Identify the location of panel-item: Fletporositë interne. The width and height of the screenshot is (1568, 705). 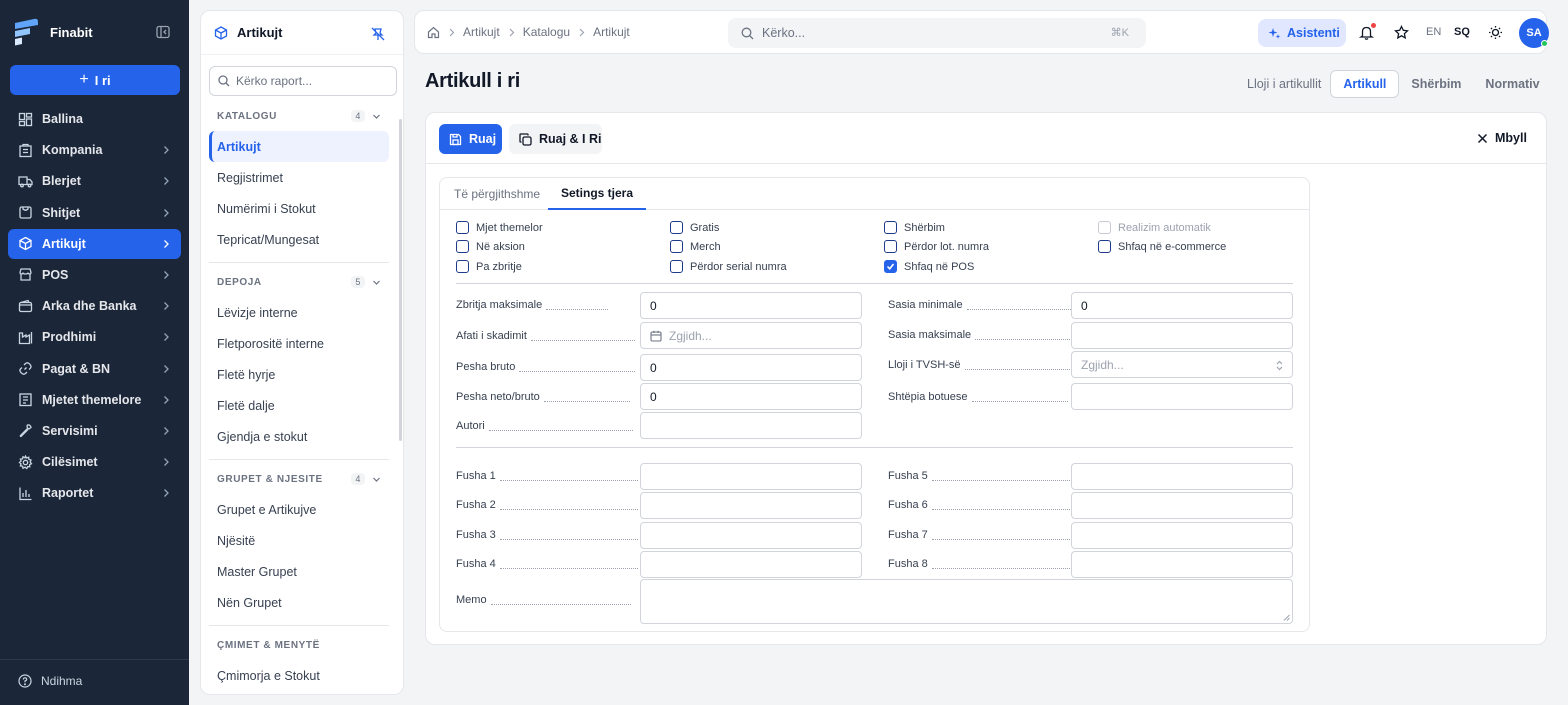
(299, 343).